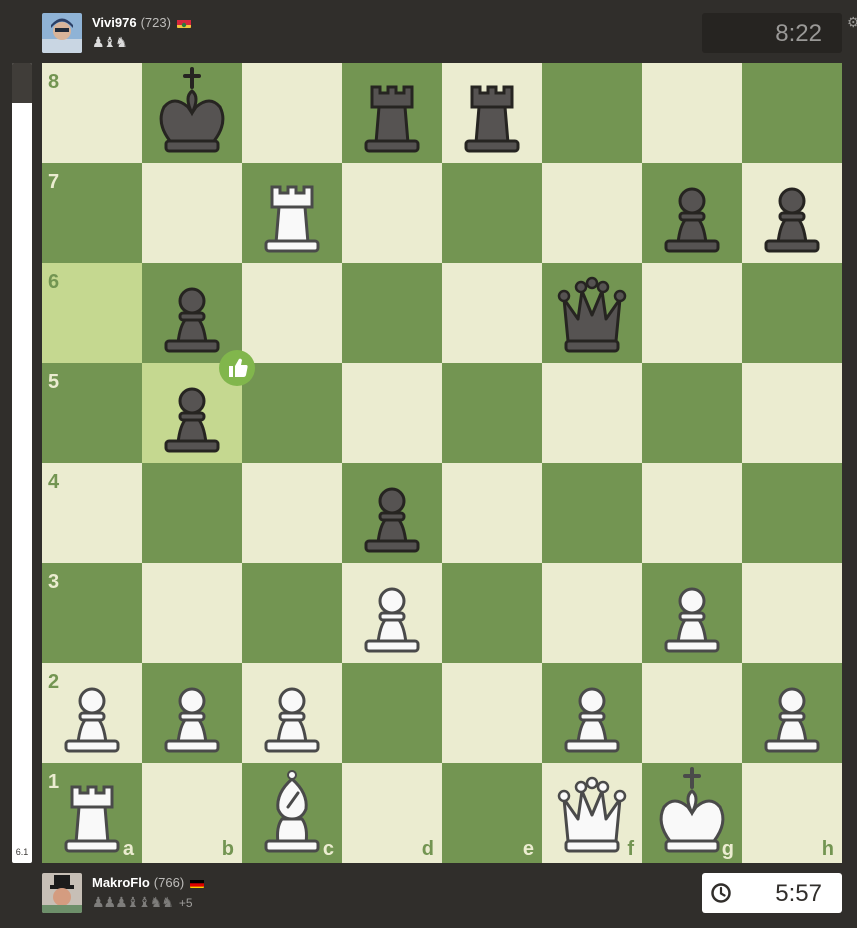  I want to click on square-a5: 5, so click(92, 413).